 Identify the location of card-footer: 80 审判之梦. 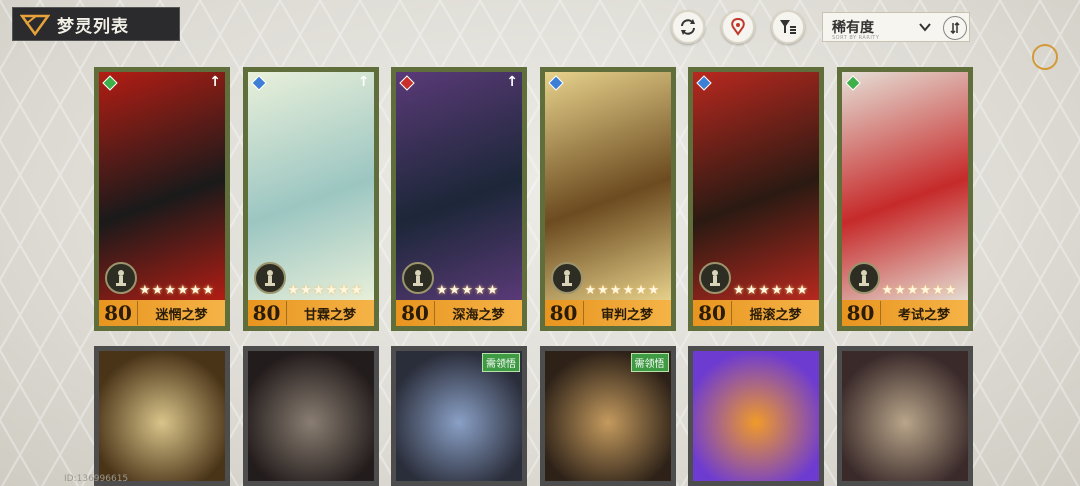
(607, 313).